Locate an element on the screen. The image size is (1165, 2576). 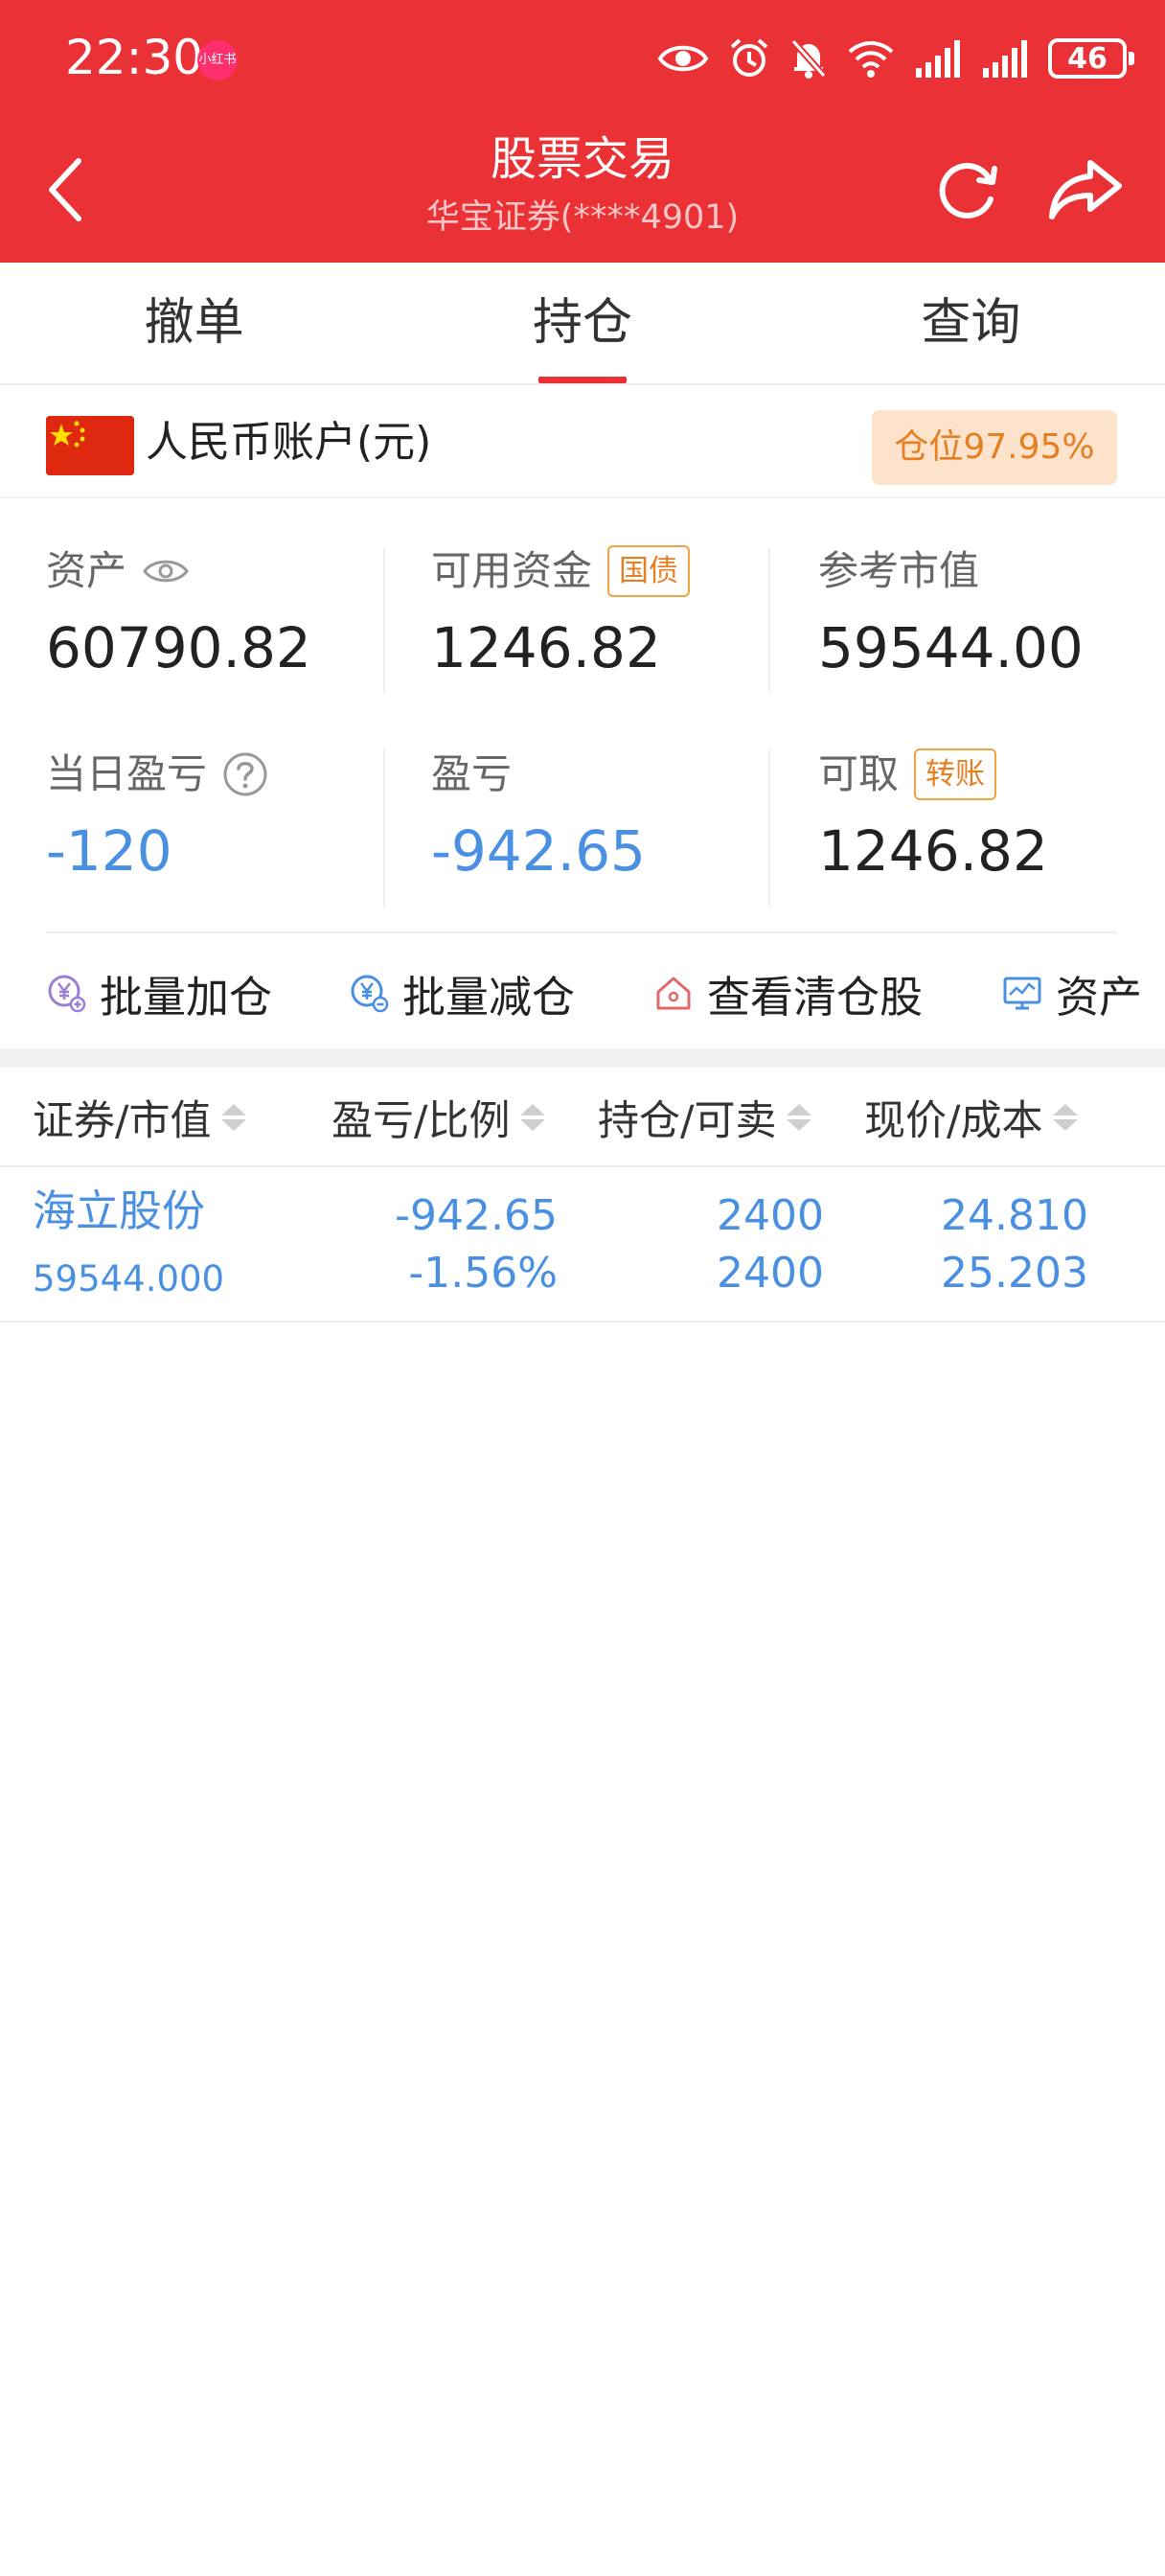
column-label: 盈亏/比例 is located at coordinates (421, 1121).